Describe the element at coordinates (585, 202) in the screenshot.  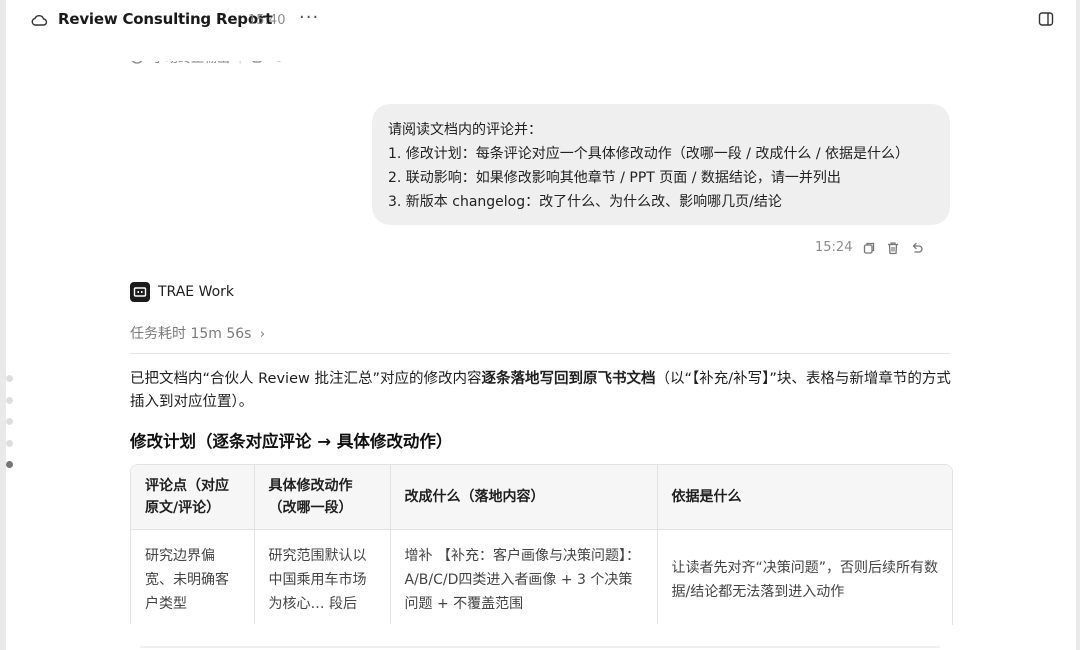
I see `user-message-line: 3. 新版本 changelog：改了什么、为什么改、影响哪几页/结论` at that location.